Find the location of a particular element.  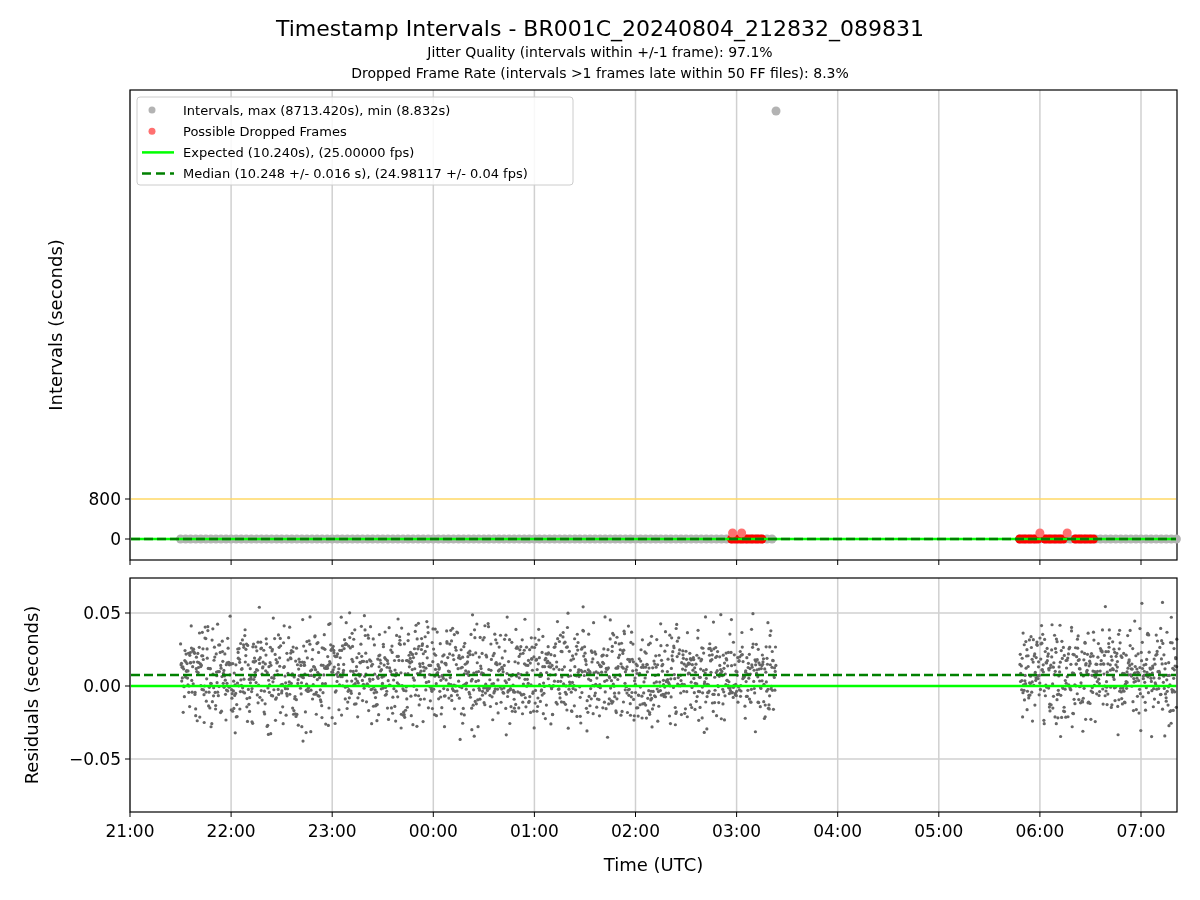

y-axis-label: Intervals (seconds) is located at coordinates (55, 325).